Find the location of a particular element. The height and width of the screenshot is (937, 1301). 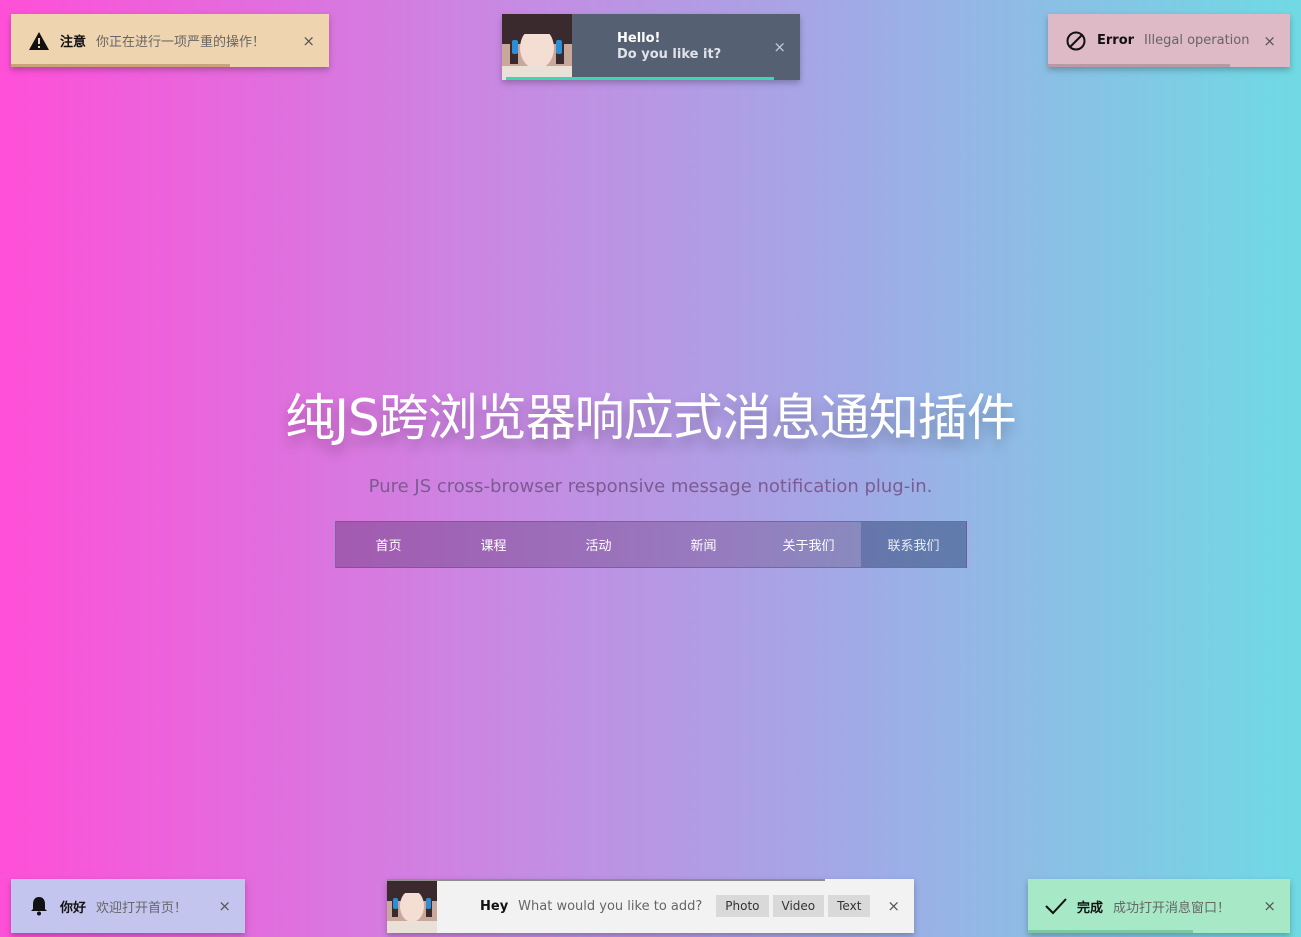

nav-item-contact: 联系我们 is located at coordinates (913, 544).